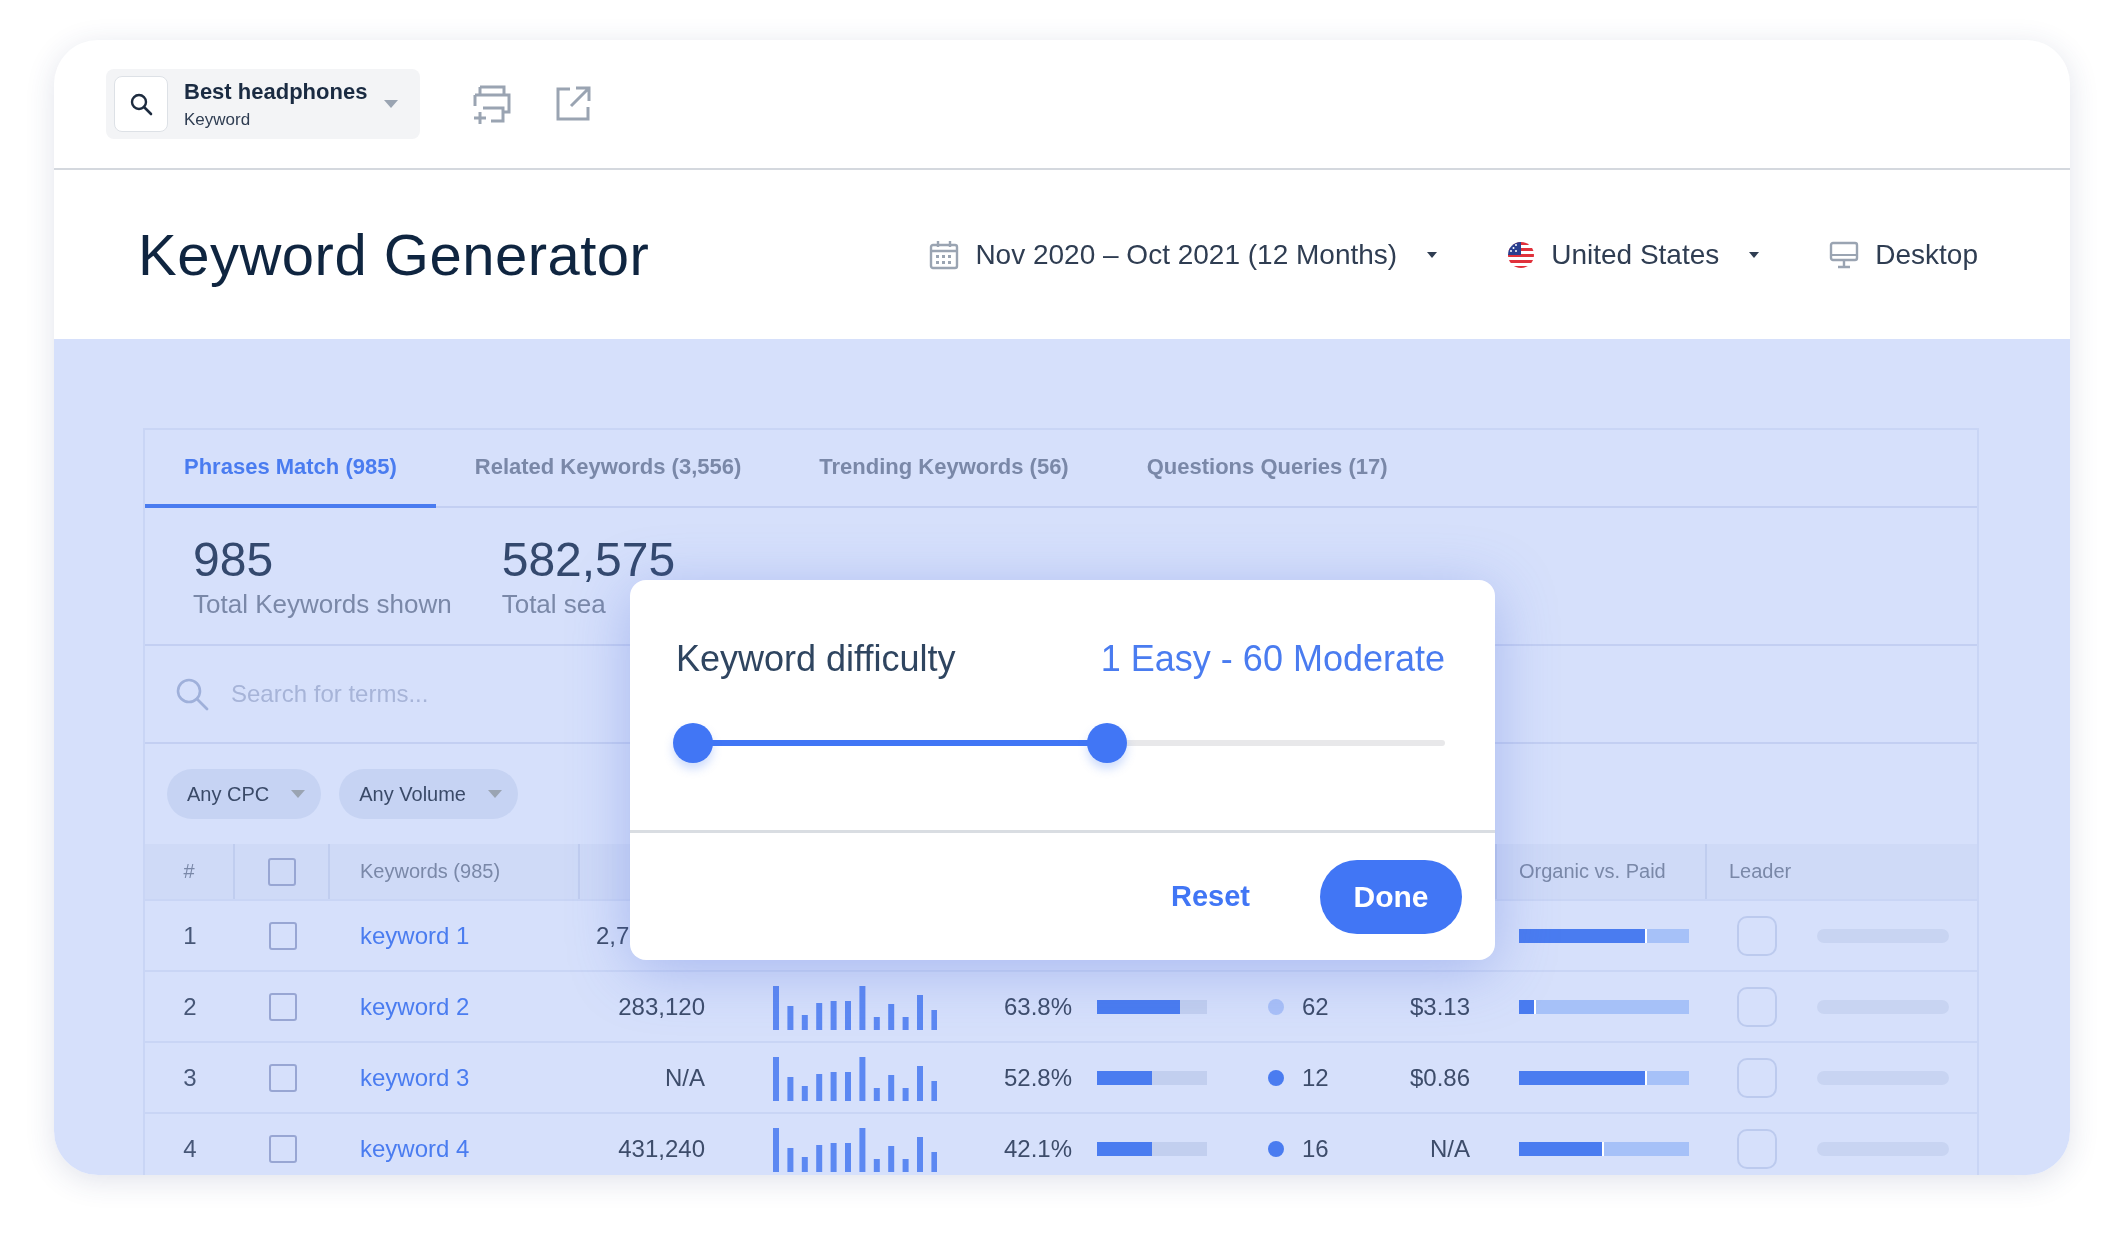  I want to click on kd-percent: 52.8%, so click(1037, 1077).